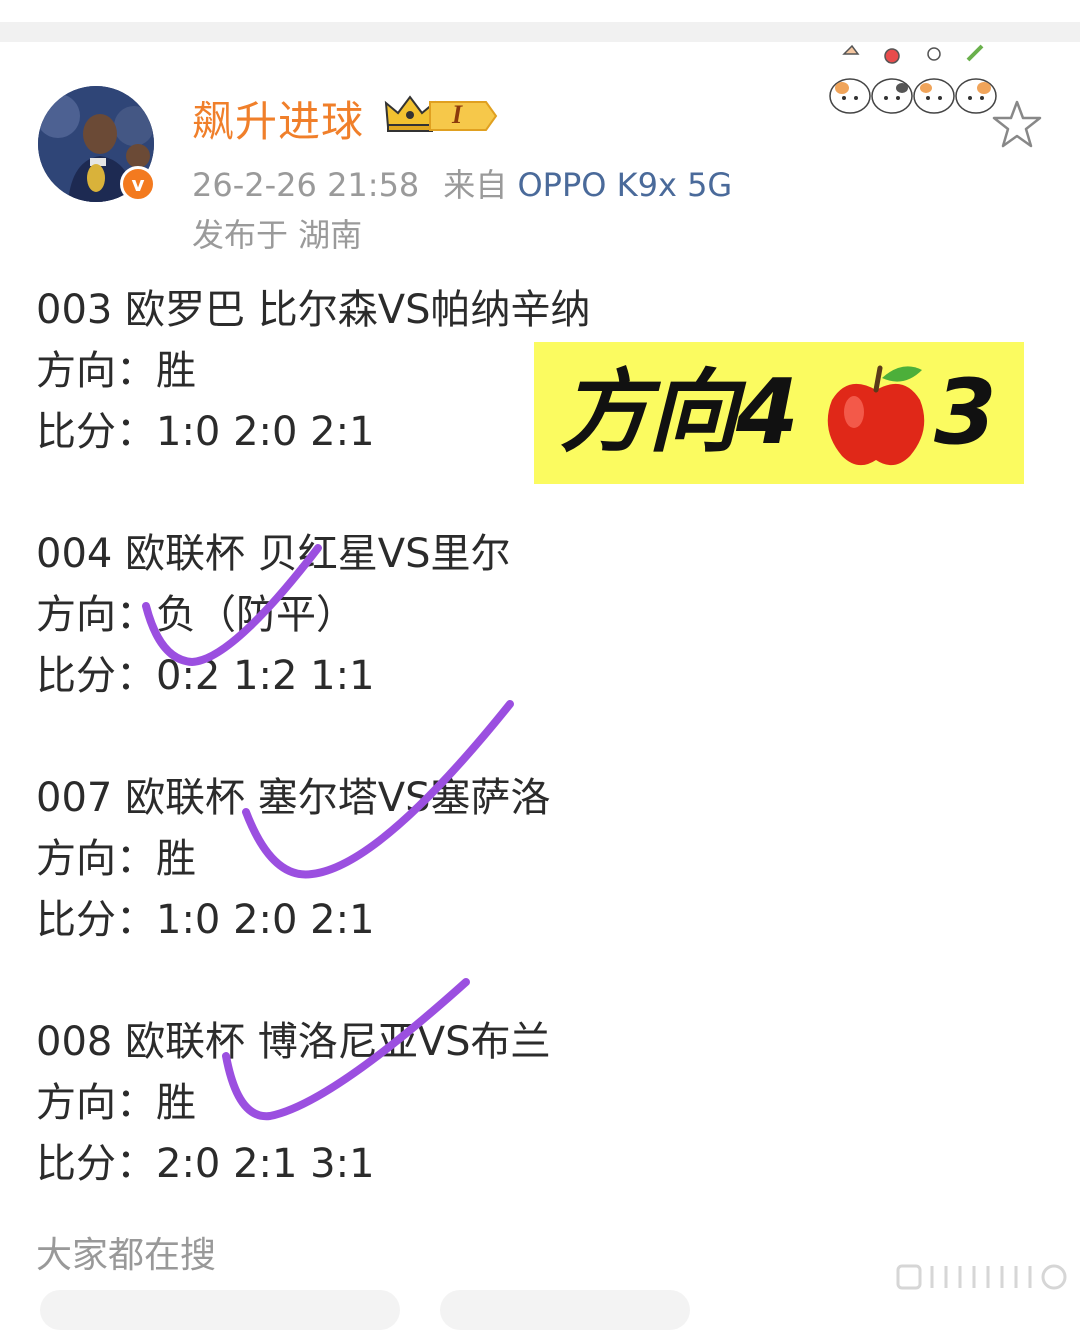 The height and width of the screenshot is (1330, 1080). What do you see at coordinates (313, 310) in the screenshot?
I see `match-title: 003 欧罗巴 比尔森VS帕纳辛纳` at bounding box center [313, 310].